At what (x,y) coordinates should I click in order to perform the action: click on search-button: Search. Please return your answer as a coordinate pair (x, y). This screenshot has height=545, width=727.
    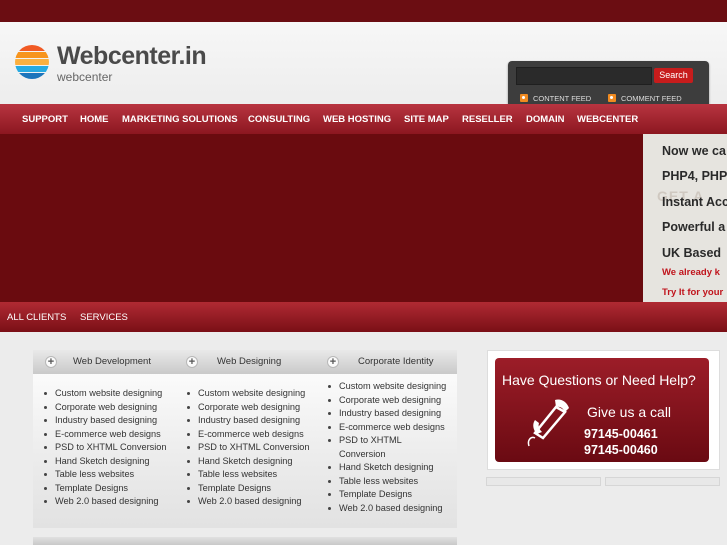
    Looking at the image, I should click on (673, 75).